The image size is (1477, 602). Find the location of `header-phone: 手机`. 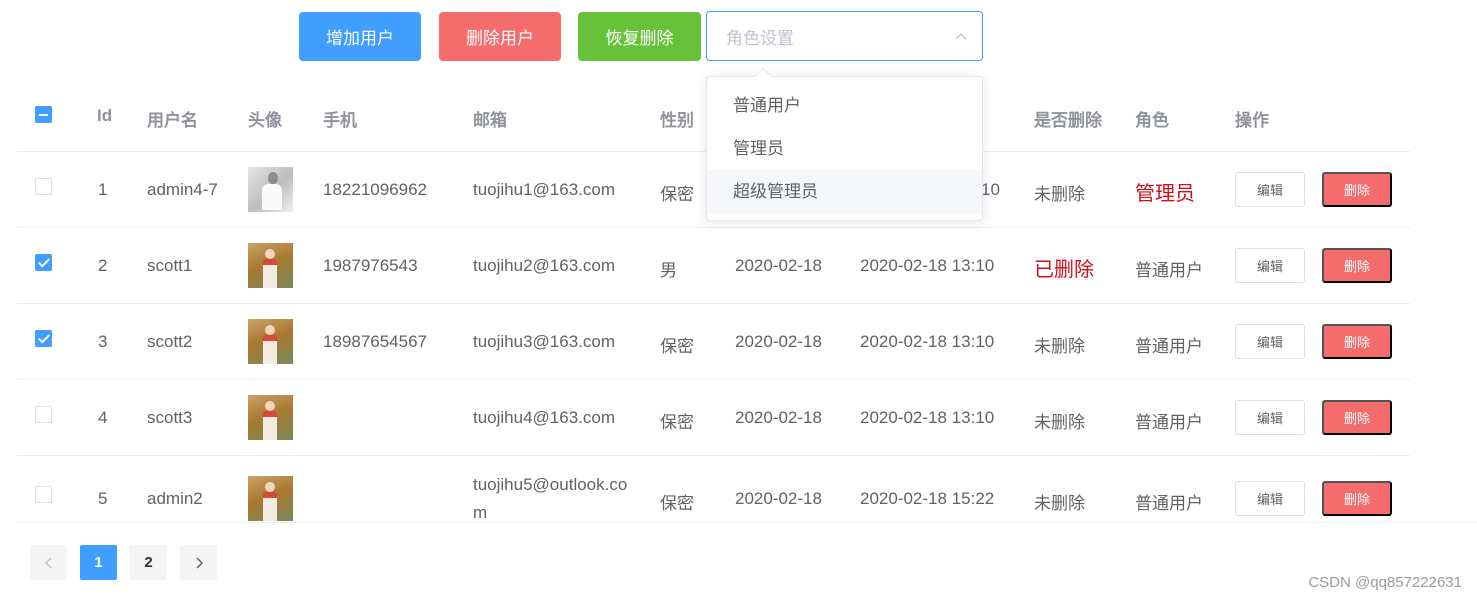

header-phone: 手机 is located at coordinates (340, 120).